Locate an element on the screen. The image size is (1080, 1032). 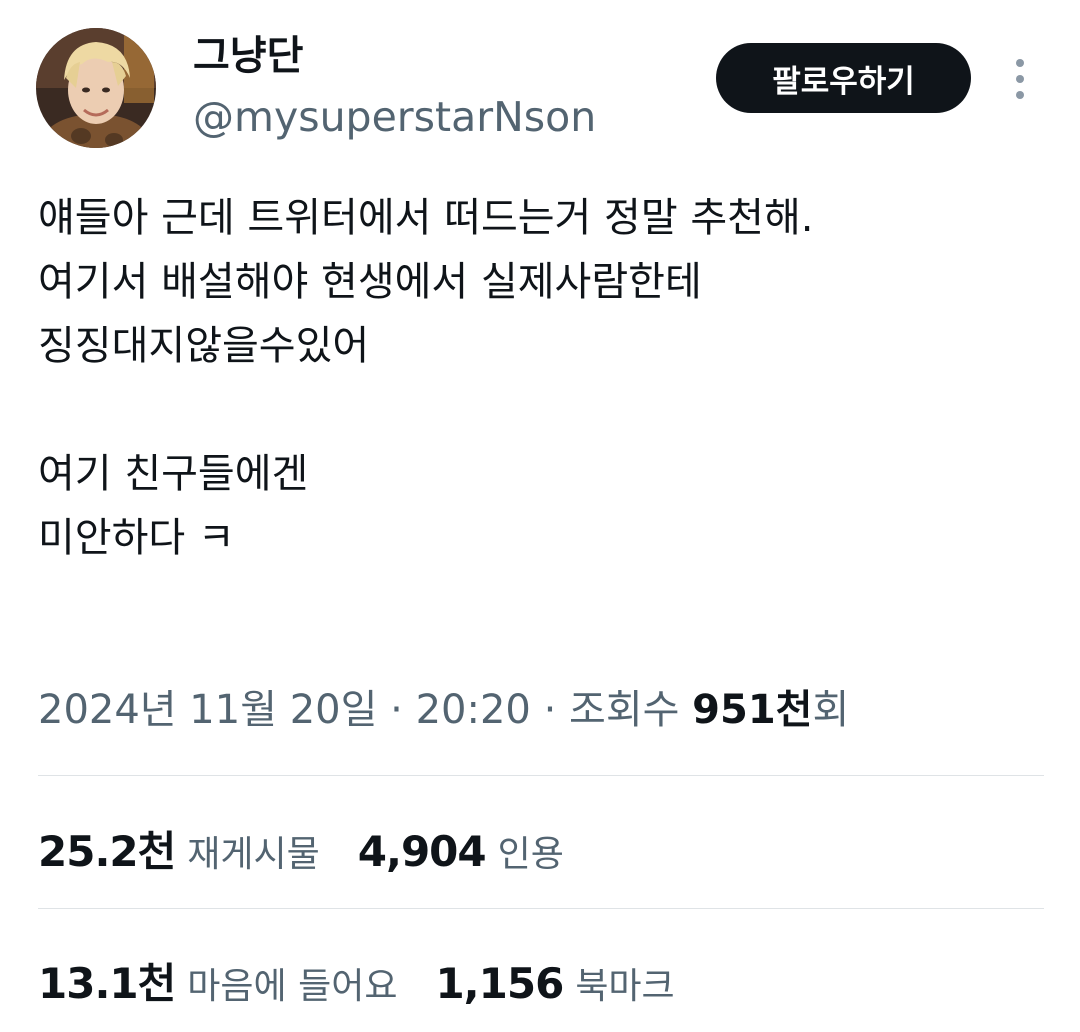
quotes-label: 인용 is located at coordinates (530, 854).